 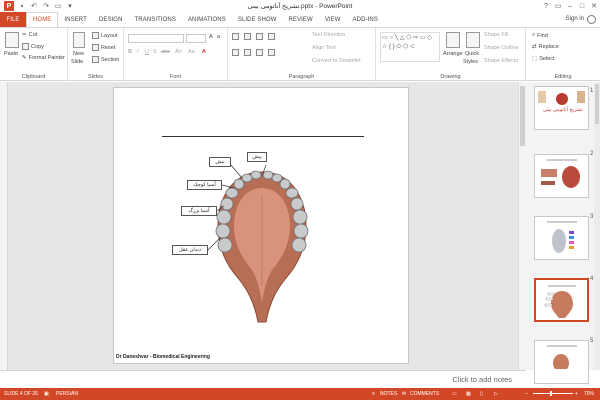 What do you see at coordinates (468, 394) in the screenshot?
I see `slide-sorter-icon: ▦` at bounding box center [468, 394].